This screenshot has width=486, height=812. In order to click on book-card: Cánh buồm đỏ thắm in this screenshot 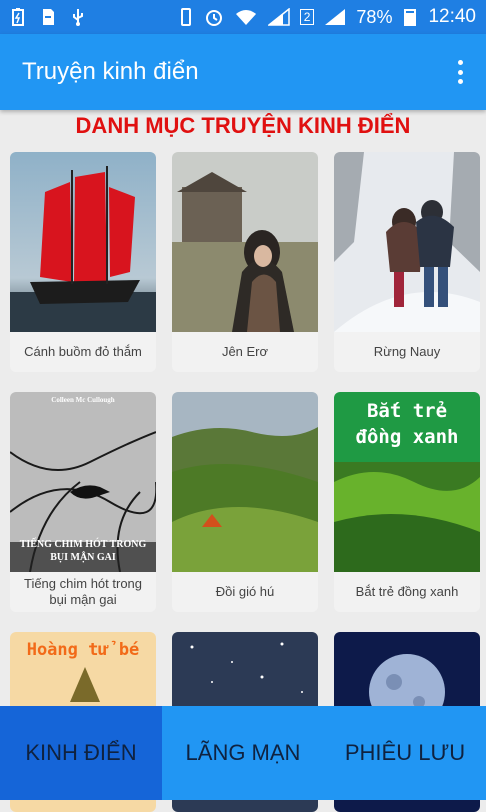, I will do `click(83, 262)`.